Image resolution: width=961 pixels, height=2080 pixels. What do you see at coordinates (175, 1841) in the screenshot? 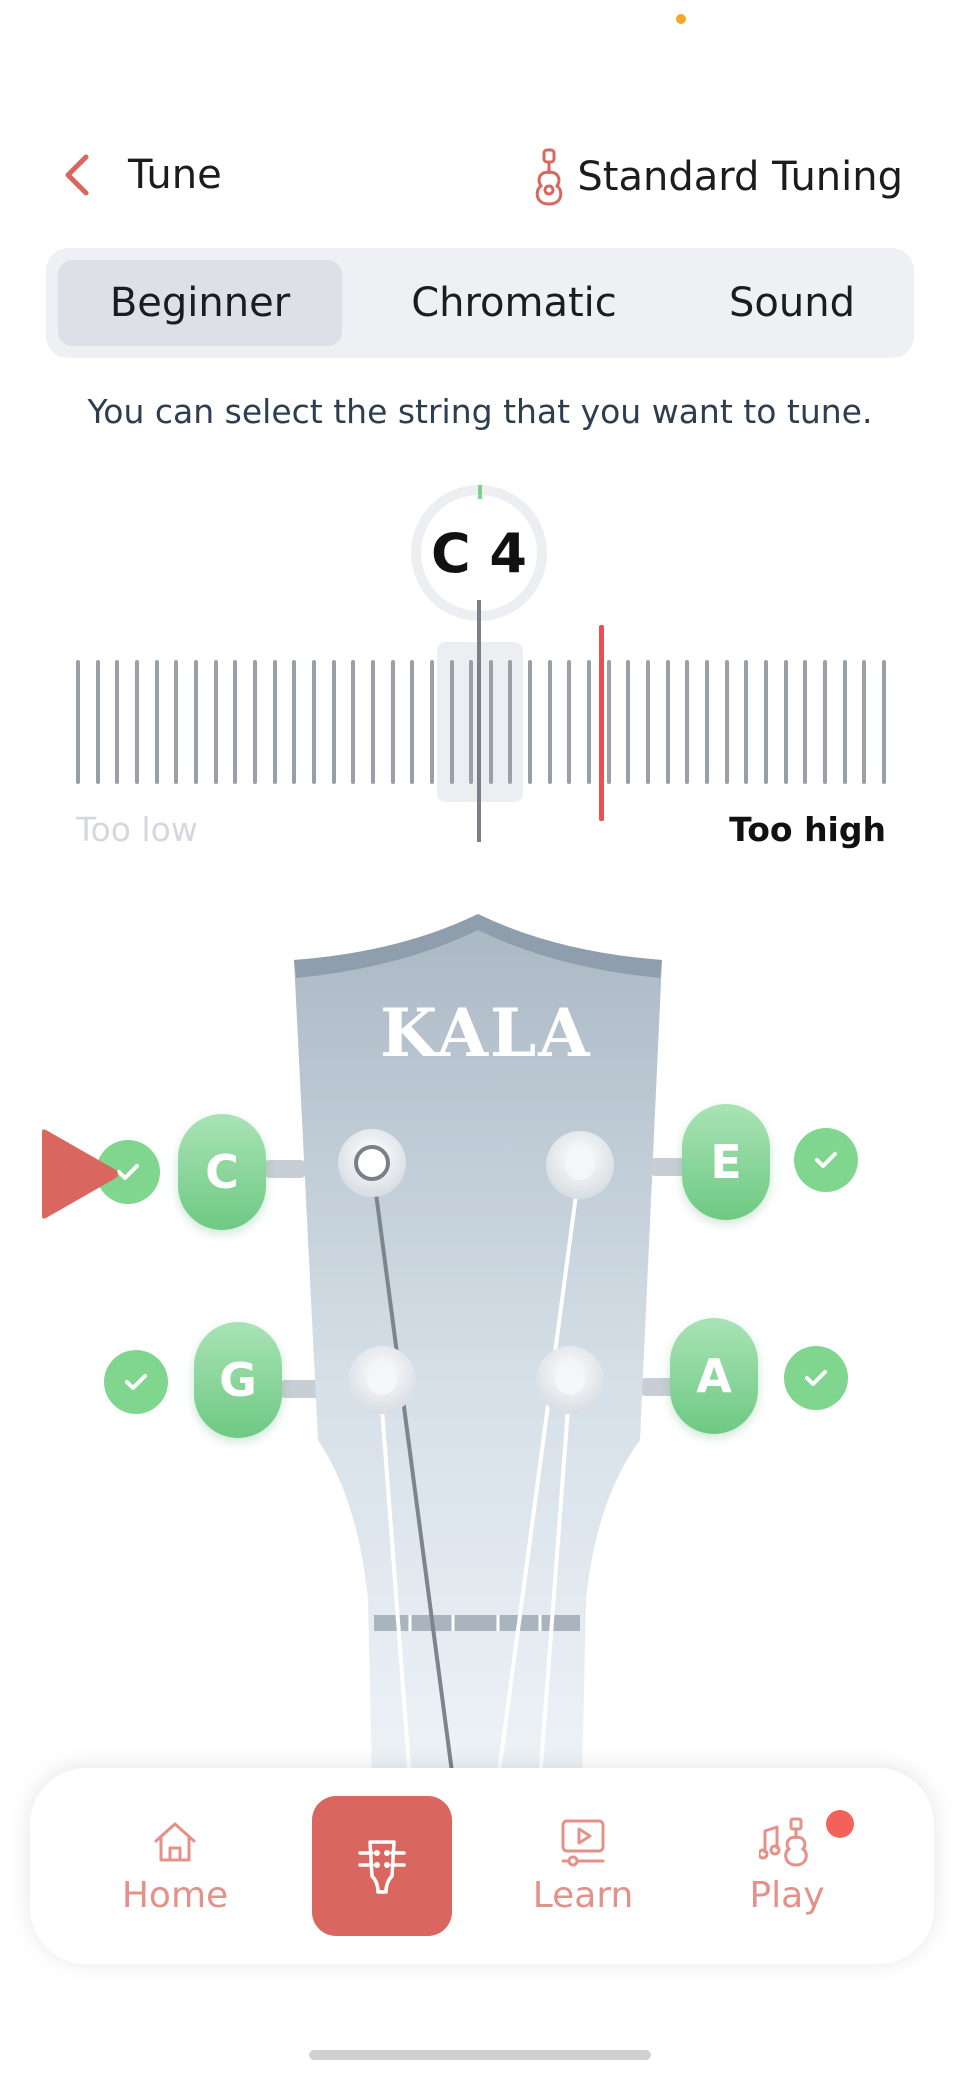
I see `home-icon` at bounding box center [175, 1841].